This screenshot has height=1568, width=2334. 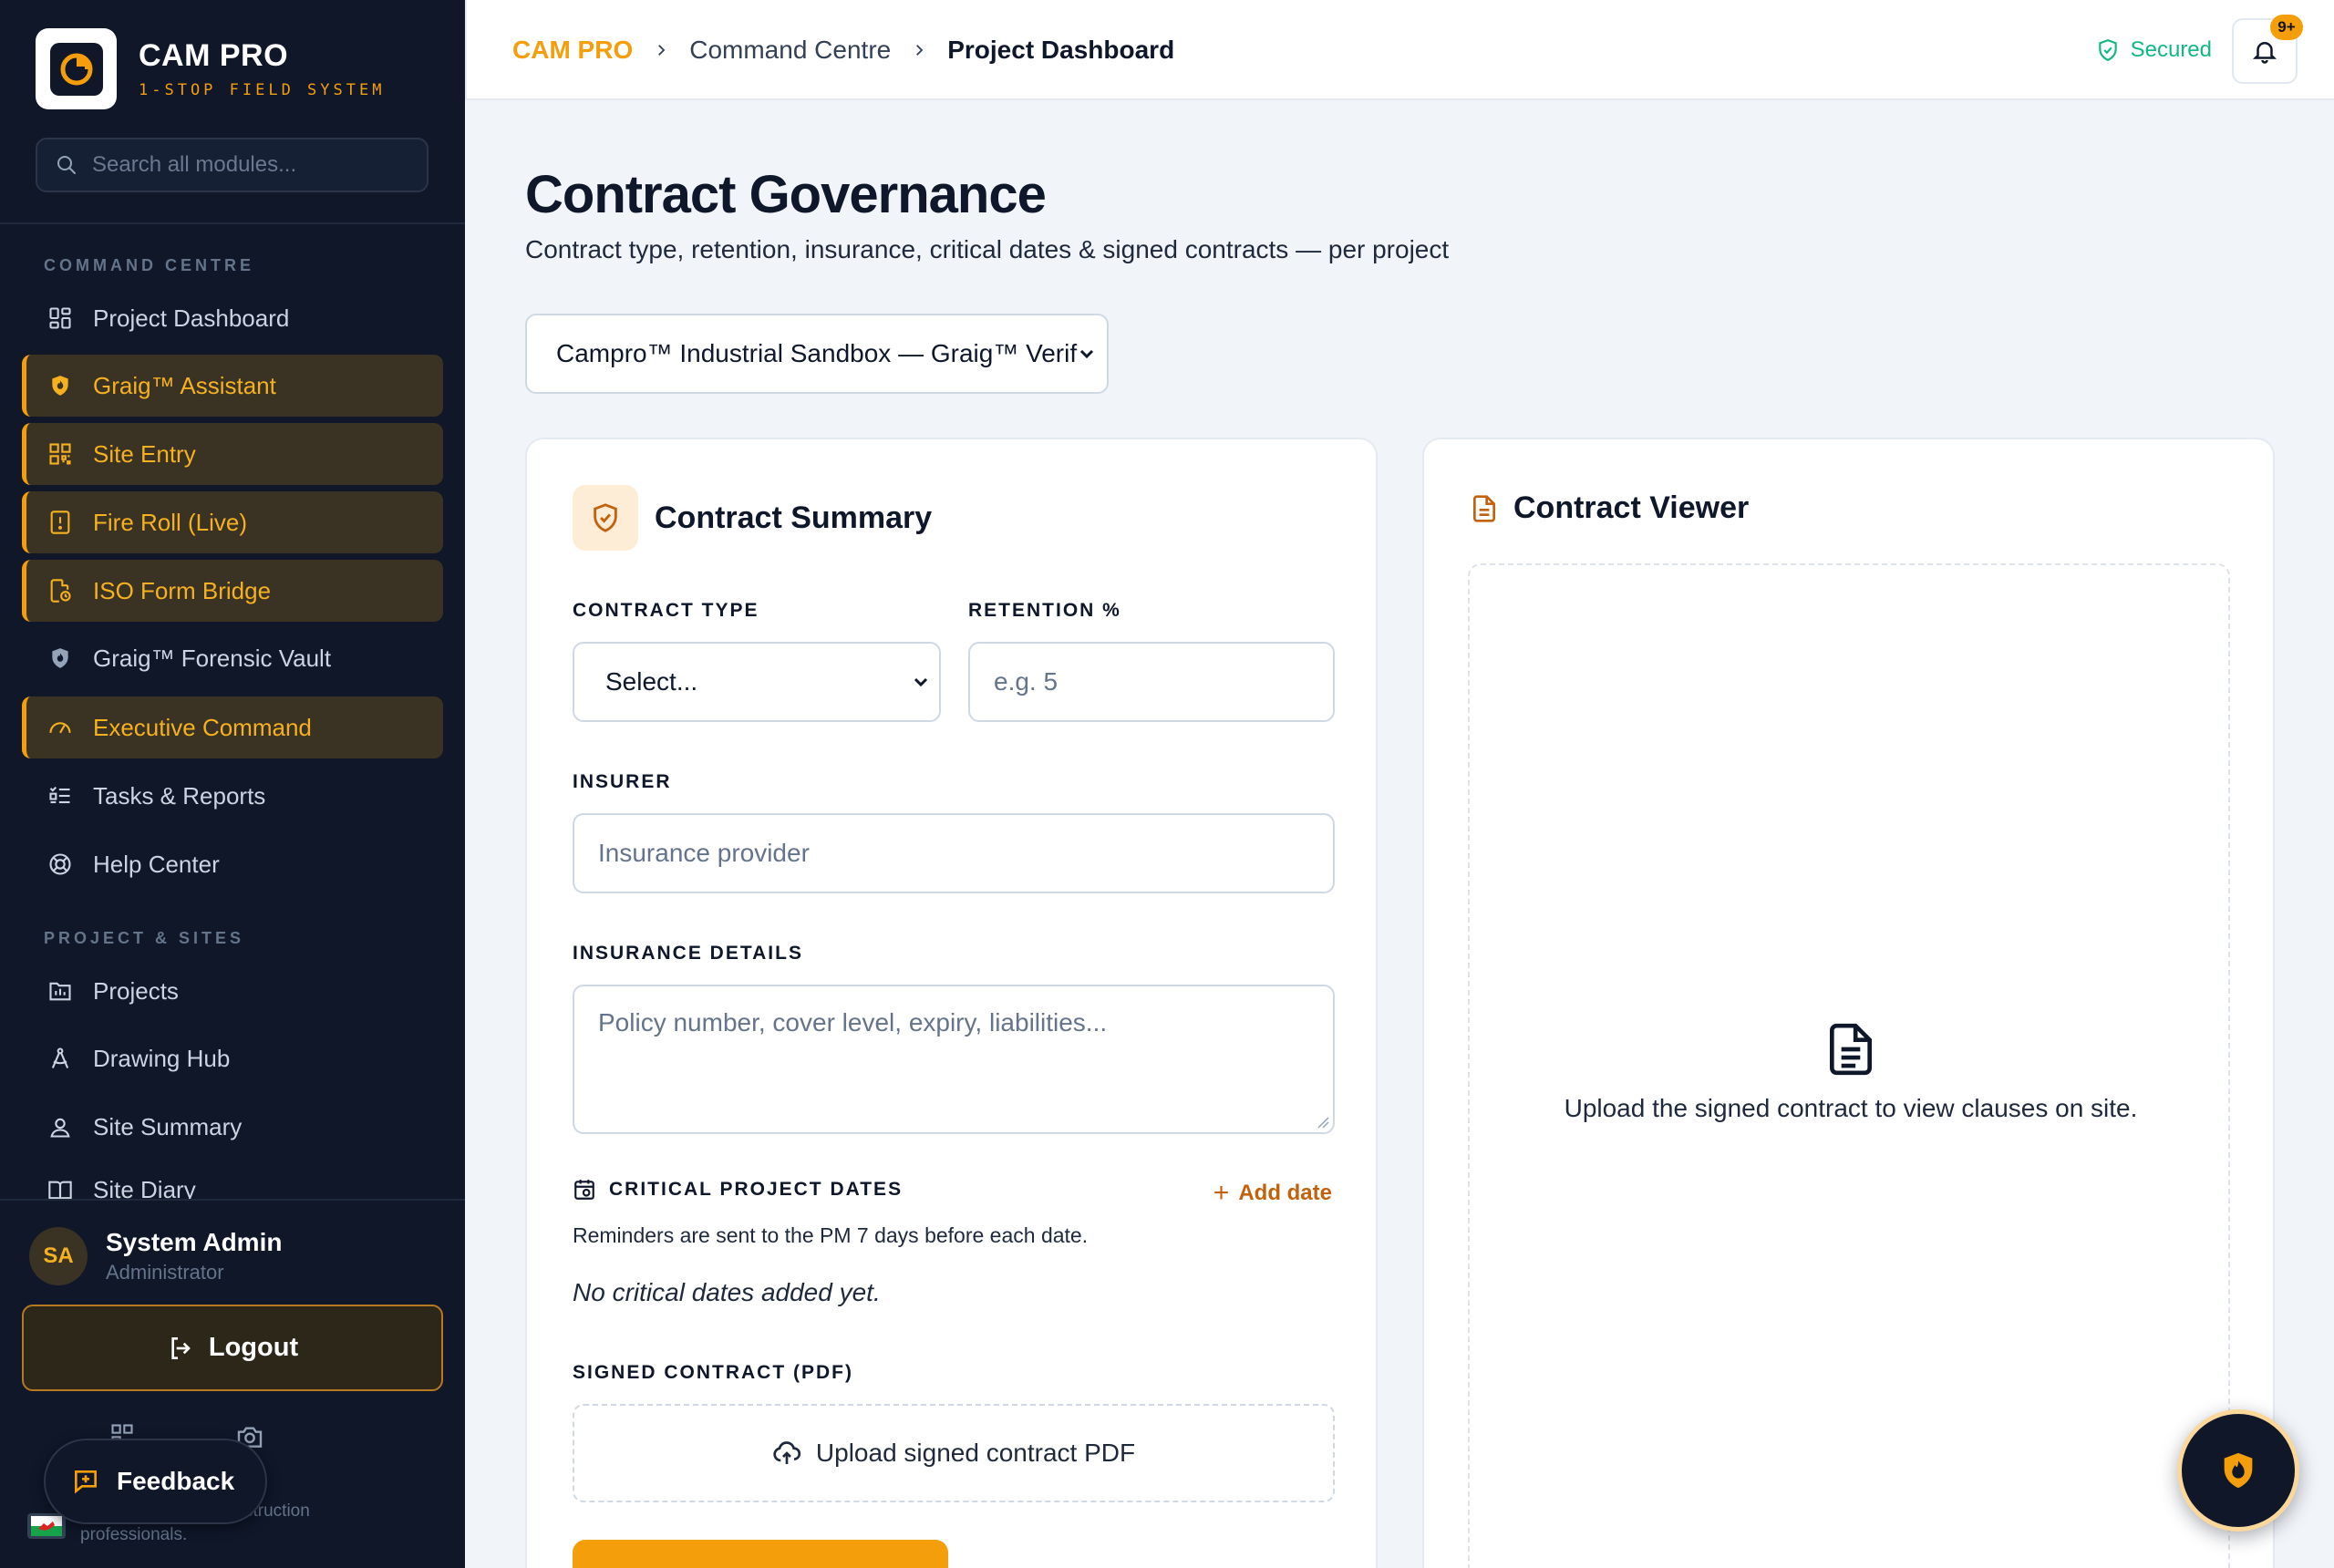 I want to click on sidebar-item-label: Site Diary, so click(x=144, y=1188).